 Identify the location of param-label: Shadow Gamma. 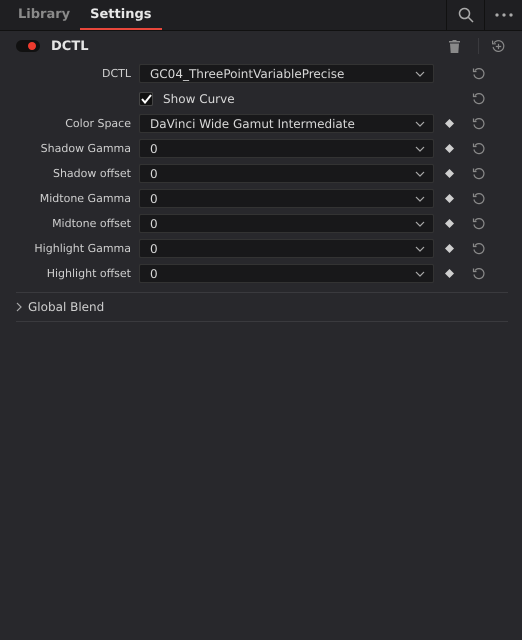
(85, 148).